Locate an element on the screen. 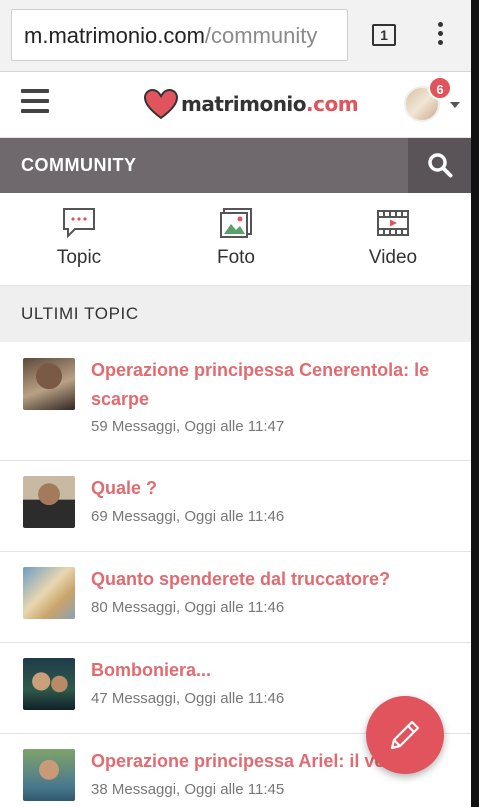 The width and height of the screenshot is (479, 807). tab-foto: Foto is located at coordinates (236, 239).